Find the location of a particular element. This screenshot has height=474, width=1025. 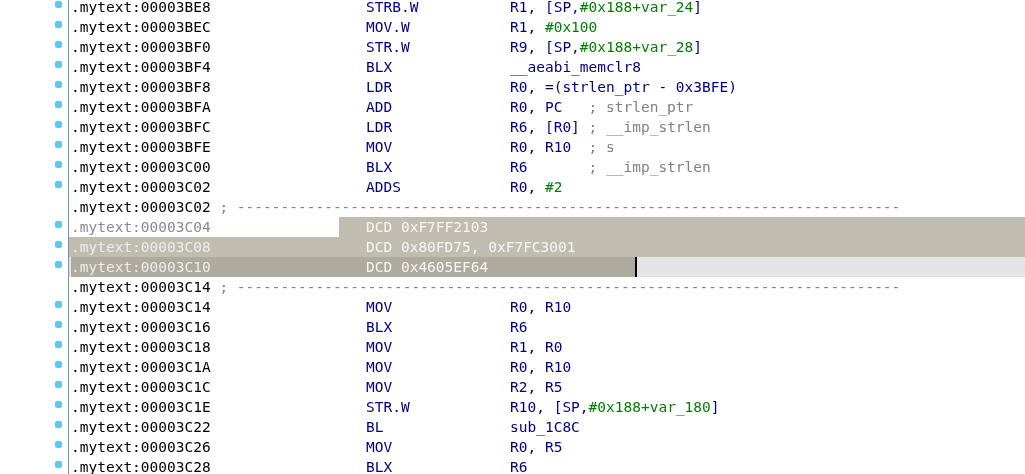

address: .mytext:00003C00 is located at coordinates (141, 167).